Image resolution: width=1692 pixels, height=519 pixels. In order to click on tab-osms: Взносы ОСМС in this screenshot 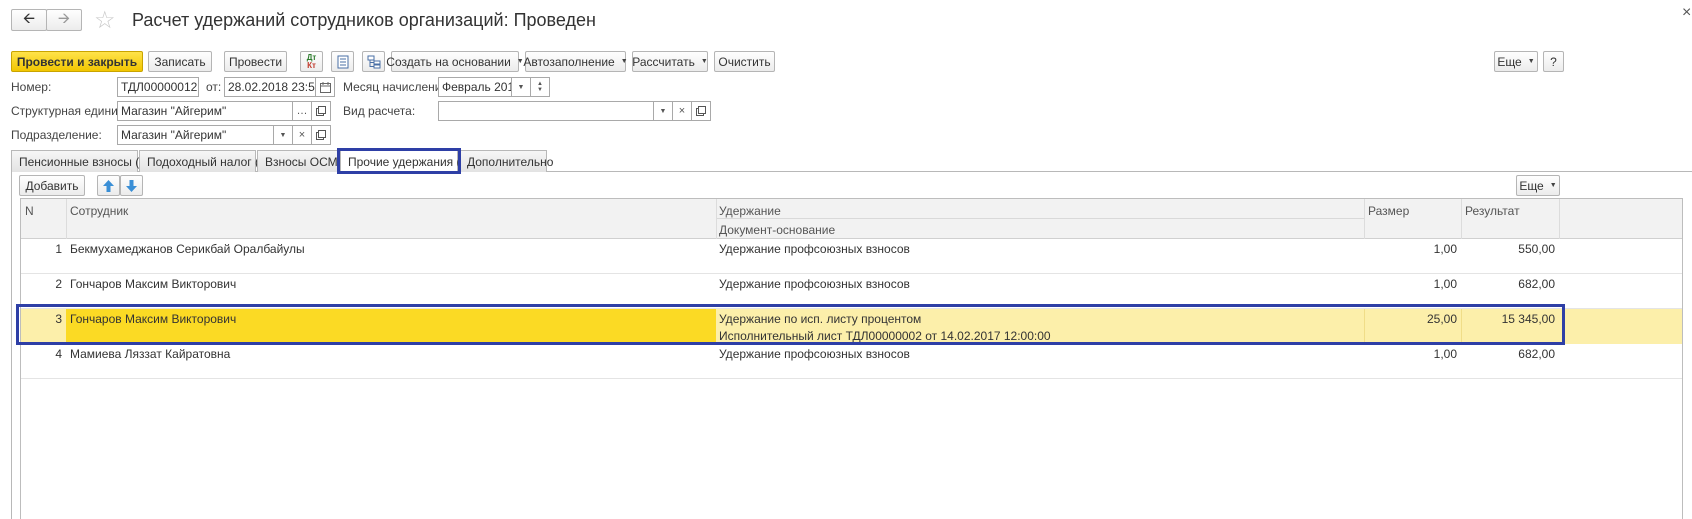, I will do `click(301, 161)`.